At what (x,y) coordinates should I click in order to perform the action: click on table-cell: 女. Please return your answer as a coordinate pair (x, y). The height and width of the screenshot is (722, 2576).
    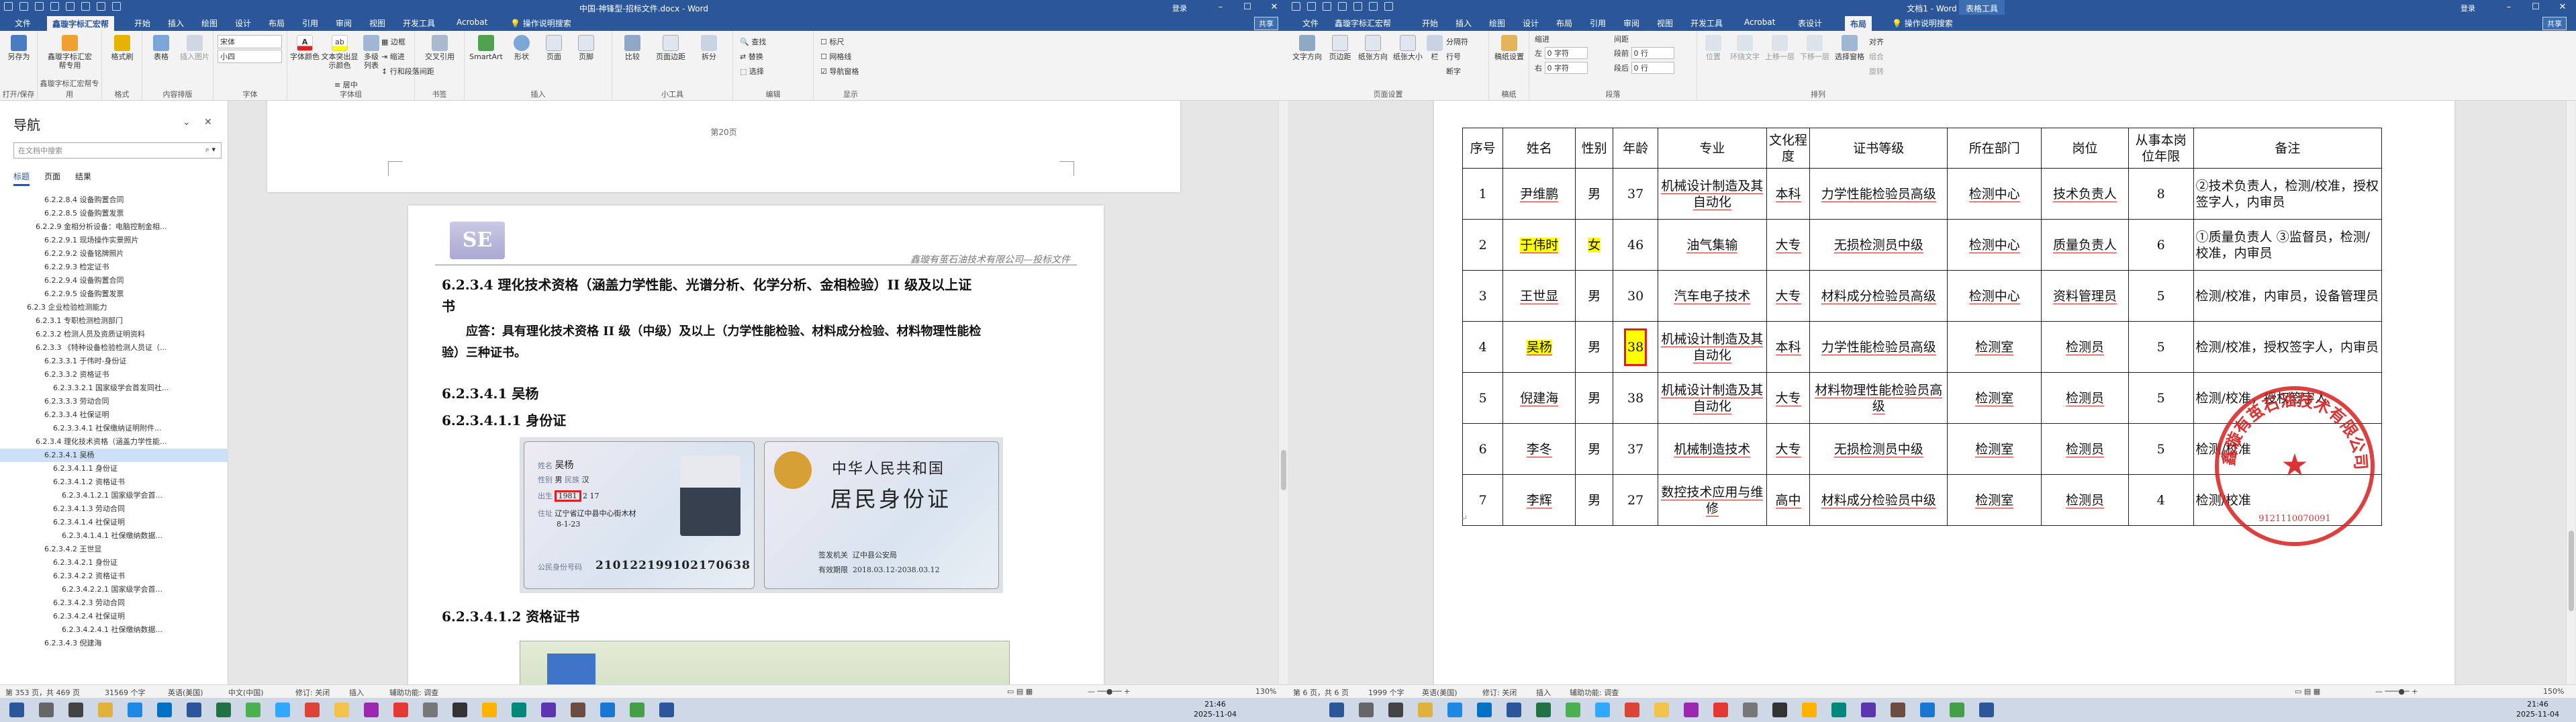
    Looking at the image, I should click on (1594, 245).